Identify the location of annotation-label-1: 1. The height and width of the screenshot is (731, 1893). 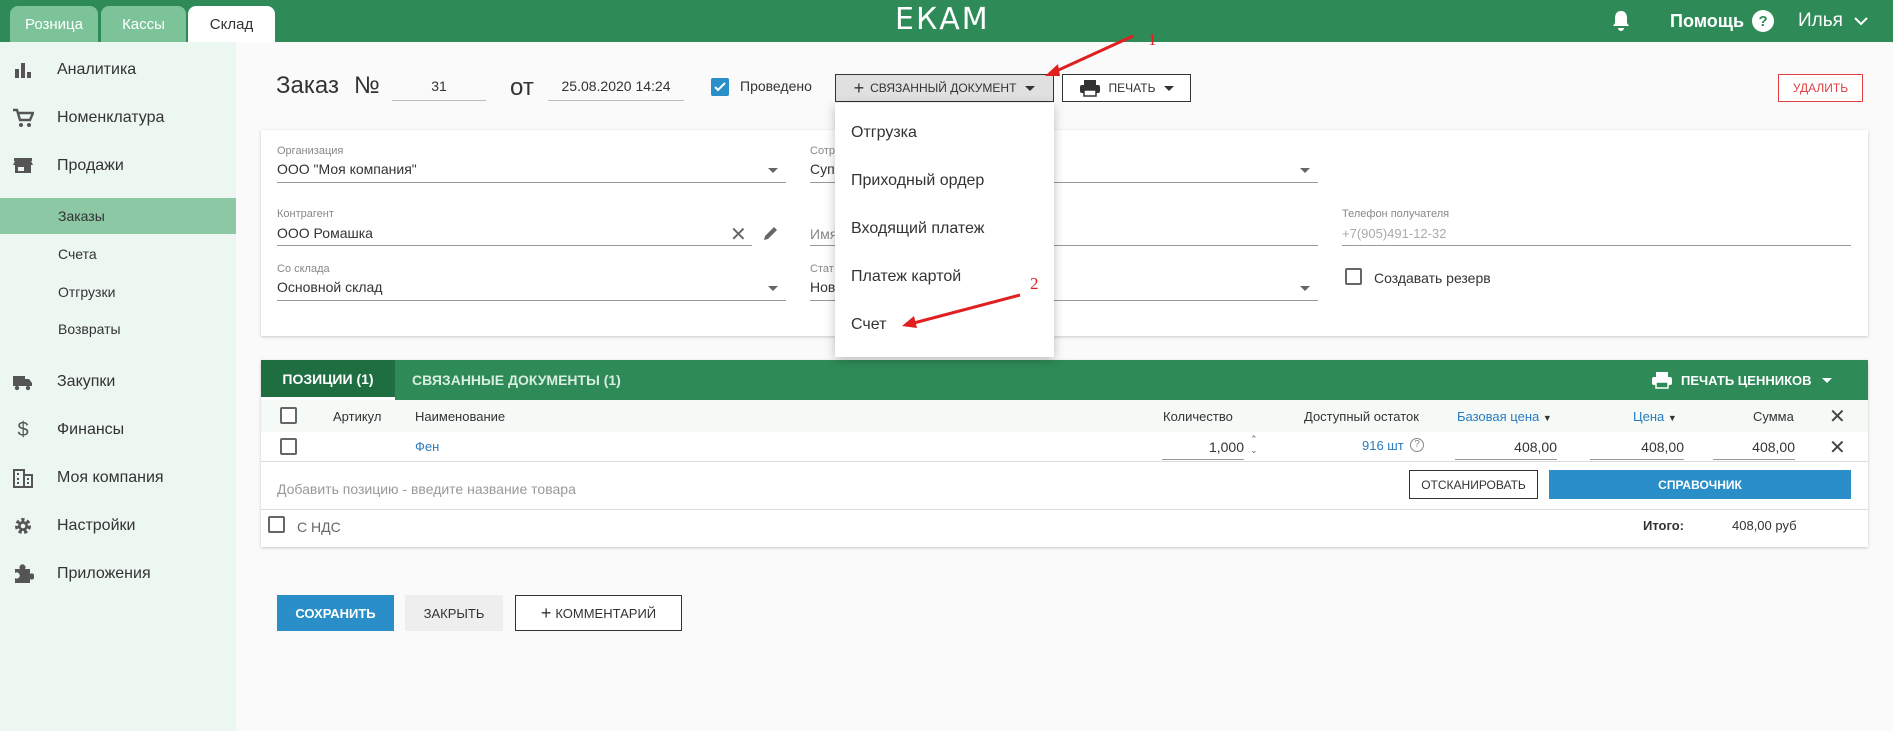
(1152, 39).